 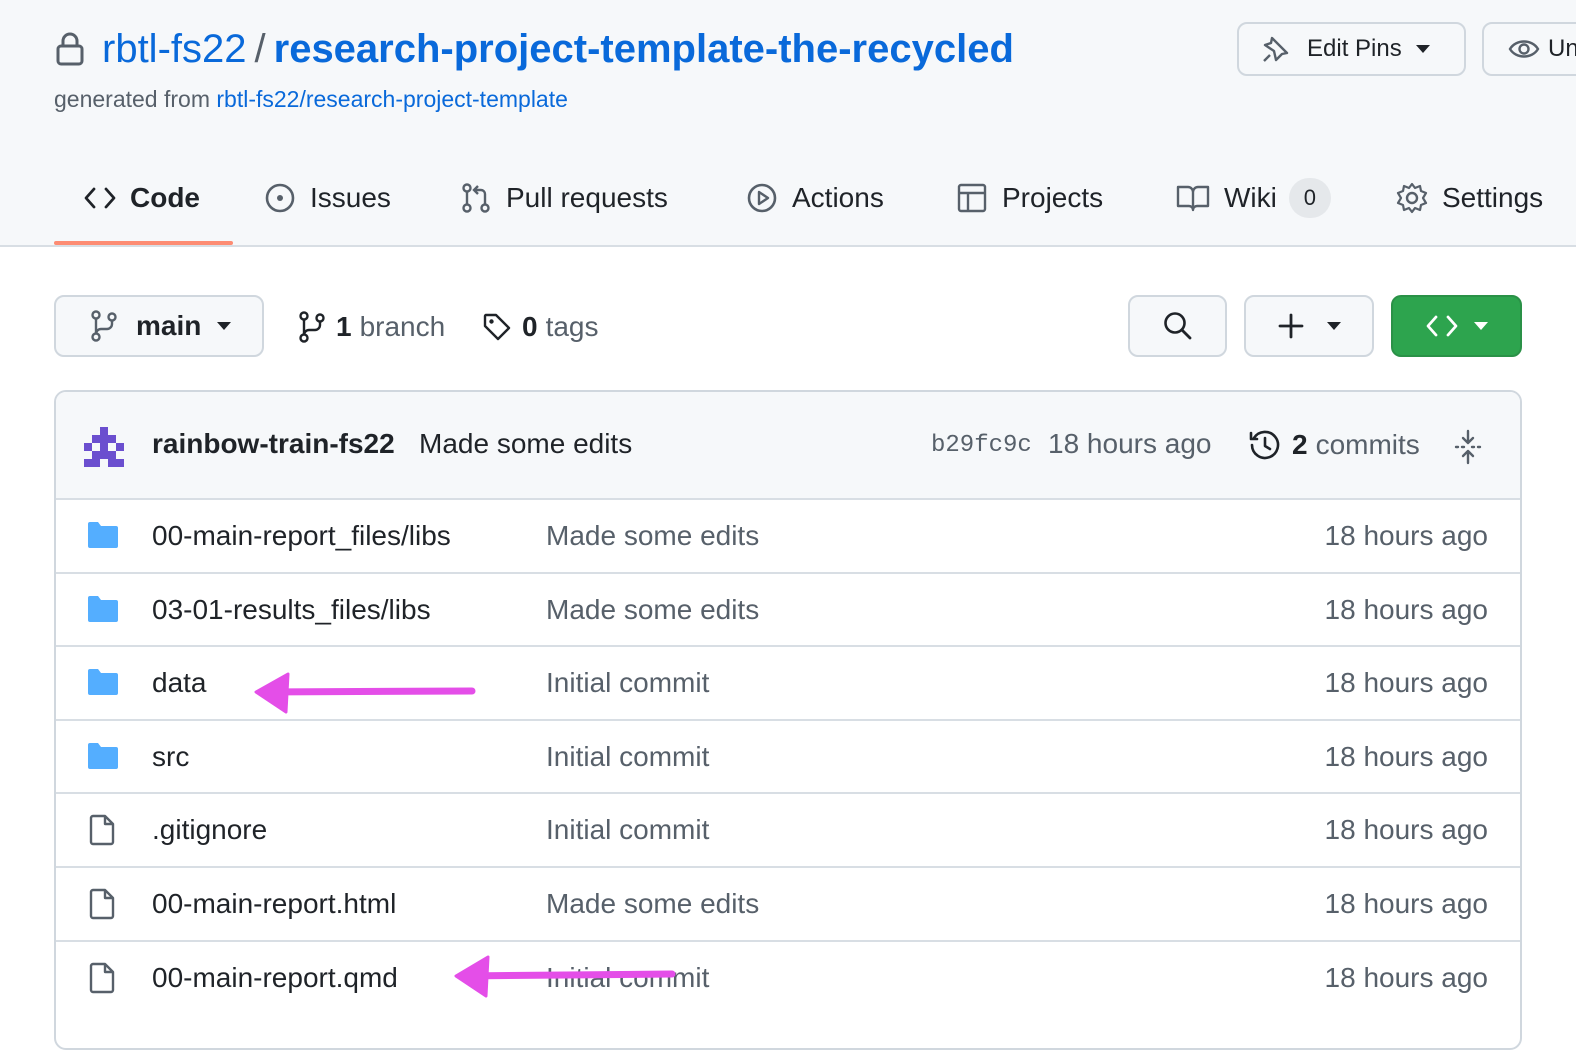 What do you see at coordinates (104, 447) in the screenshot?
I see `avatar` at bounding box center [104, 447].